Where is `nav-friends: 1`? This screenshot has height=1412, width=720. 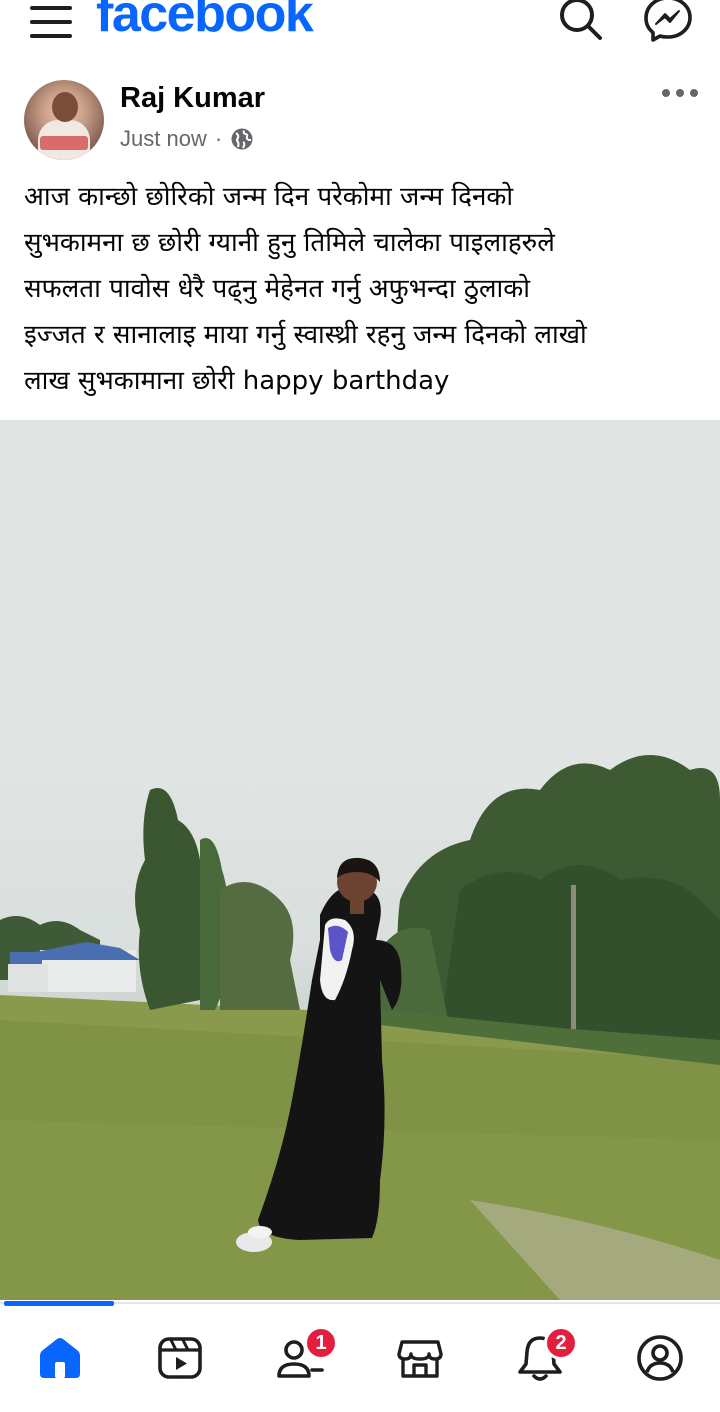
nav-friends: 1 is located at coordinates (304, 1357).